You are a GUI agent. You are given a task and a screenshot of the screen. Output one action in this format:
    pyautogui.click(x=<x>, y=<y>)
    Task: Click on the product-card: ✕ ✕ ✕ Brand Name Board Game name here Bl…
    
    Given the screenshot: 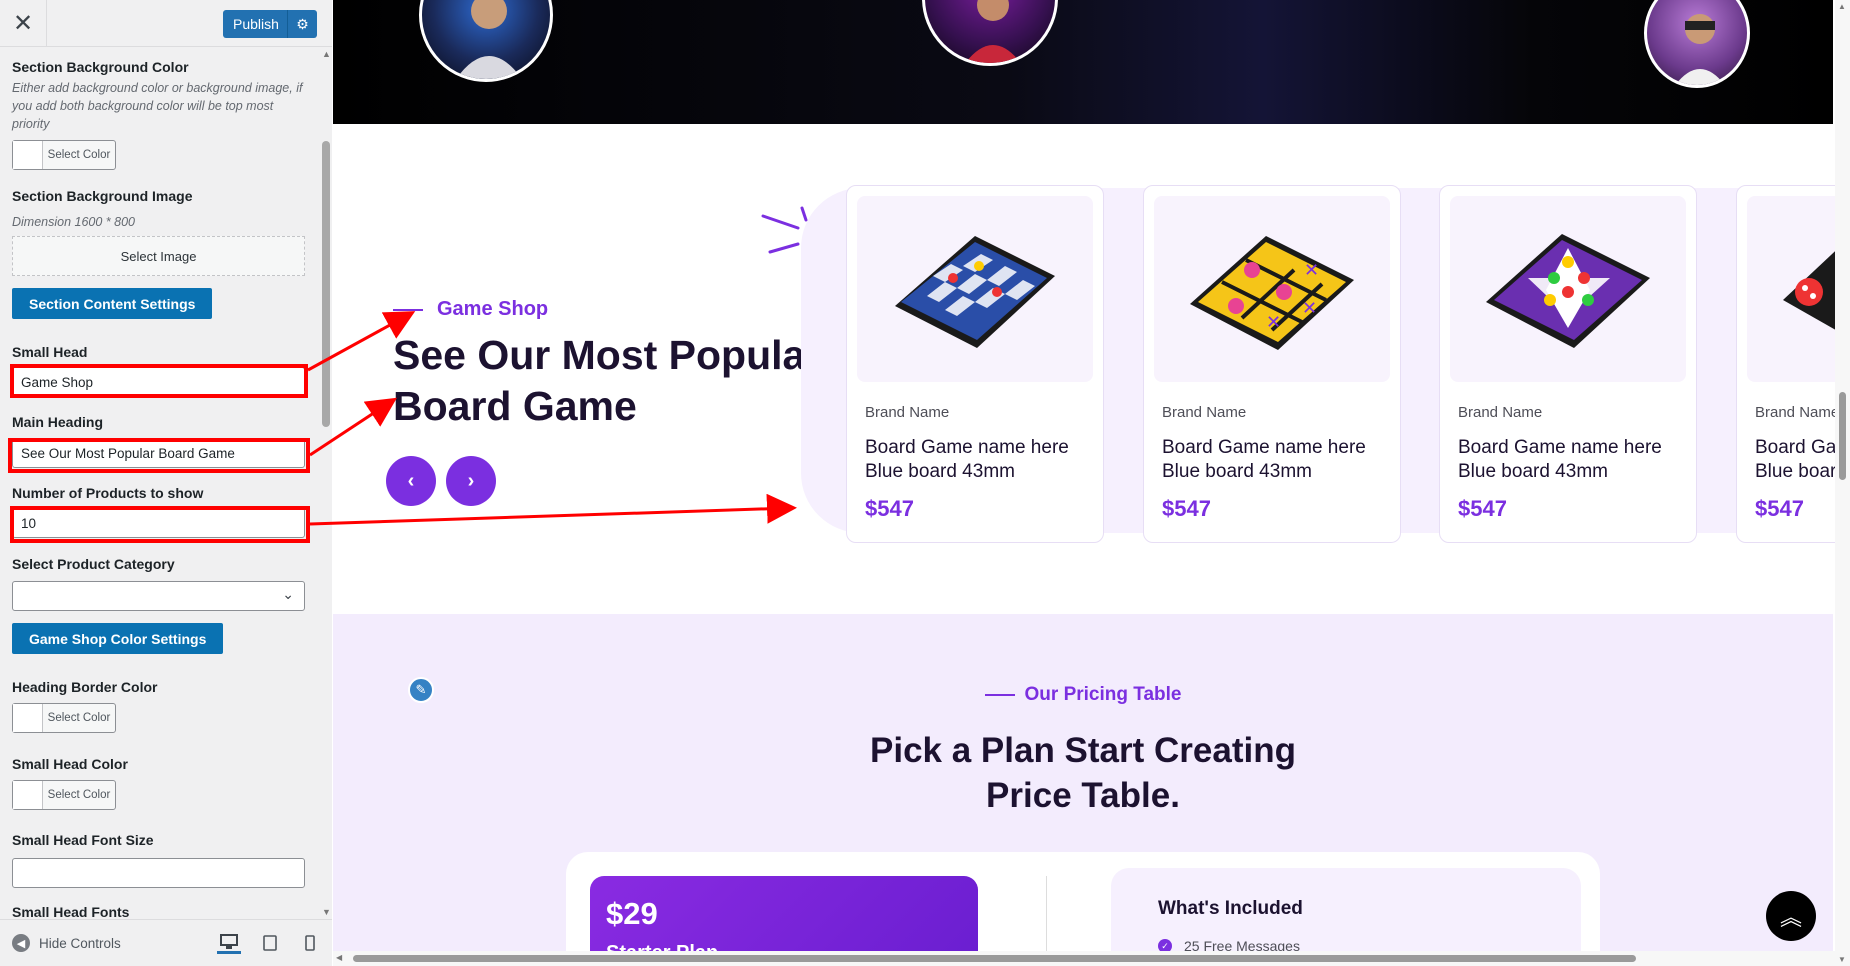 What is the action you would take?
    pyautogui.click(x=1272, y=364)
    